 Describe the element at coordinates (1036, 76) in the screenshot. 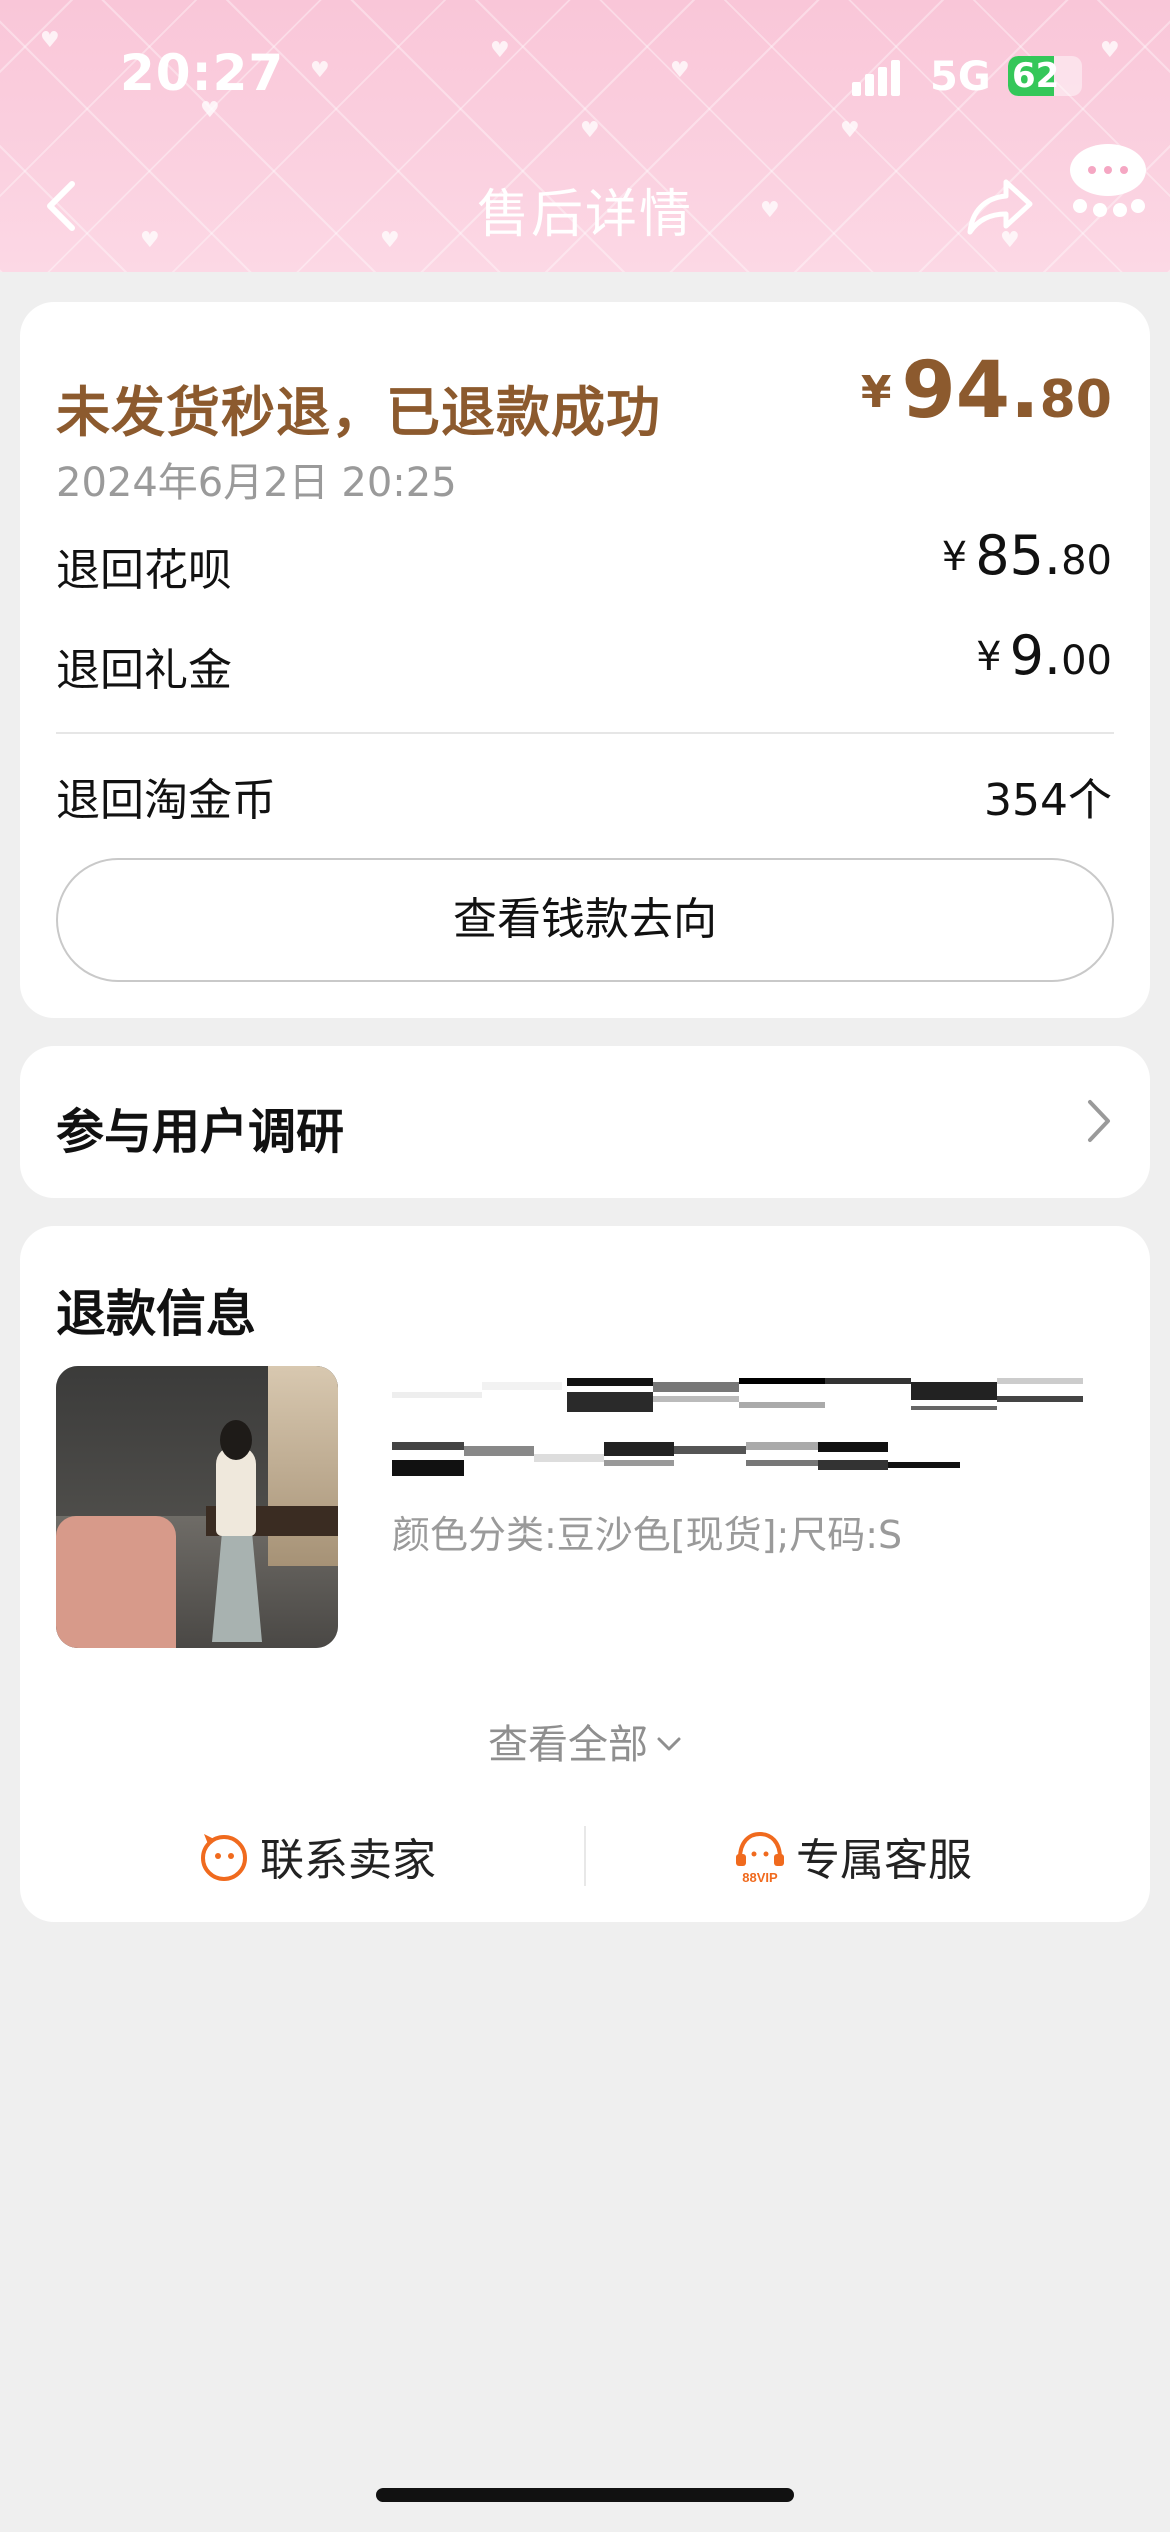

I see `battery-percent: 62` at that location.